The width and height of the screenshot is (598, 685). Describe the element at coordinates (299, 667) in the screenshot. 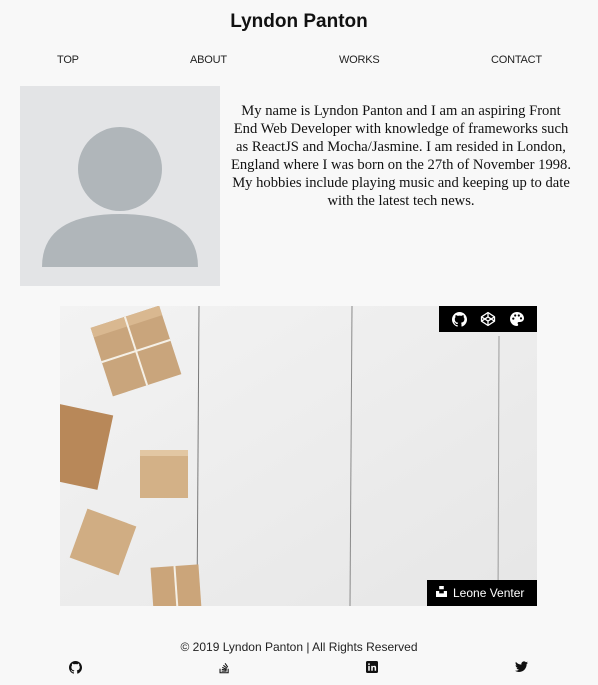

I see `social-links` at that location.